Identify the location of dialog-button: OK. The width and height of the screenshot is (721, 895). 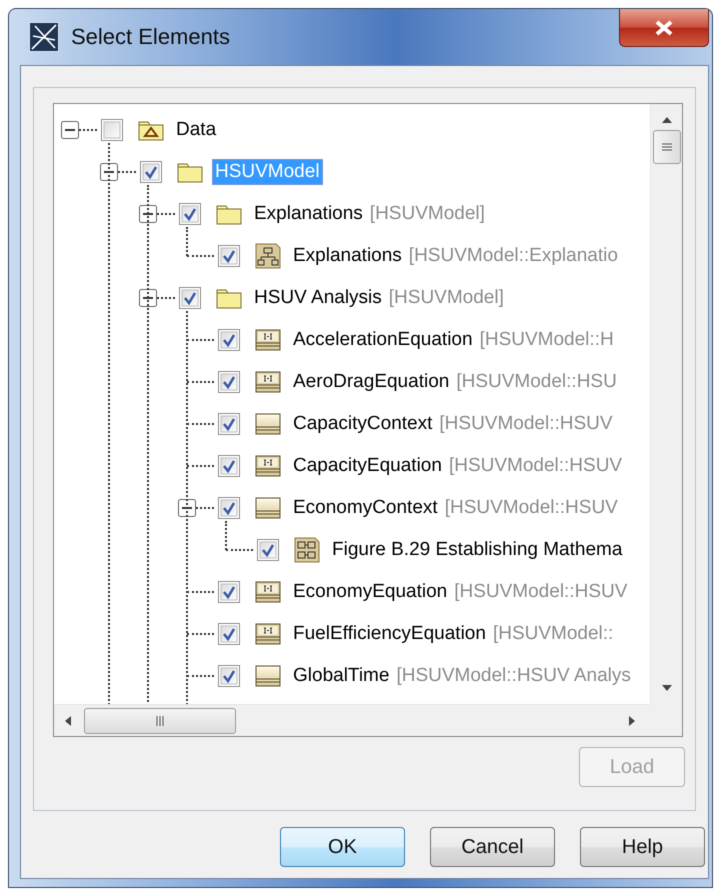
(342, 847).